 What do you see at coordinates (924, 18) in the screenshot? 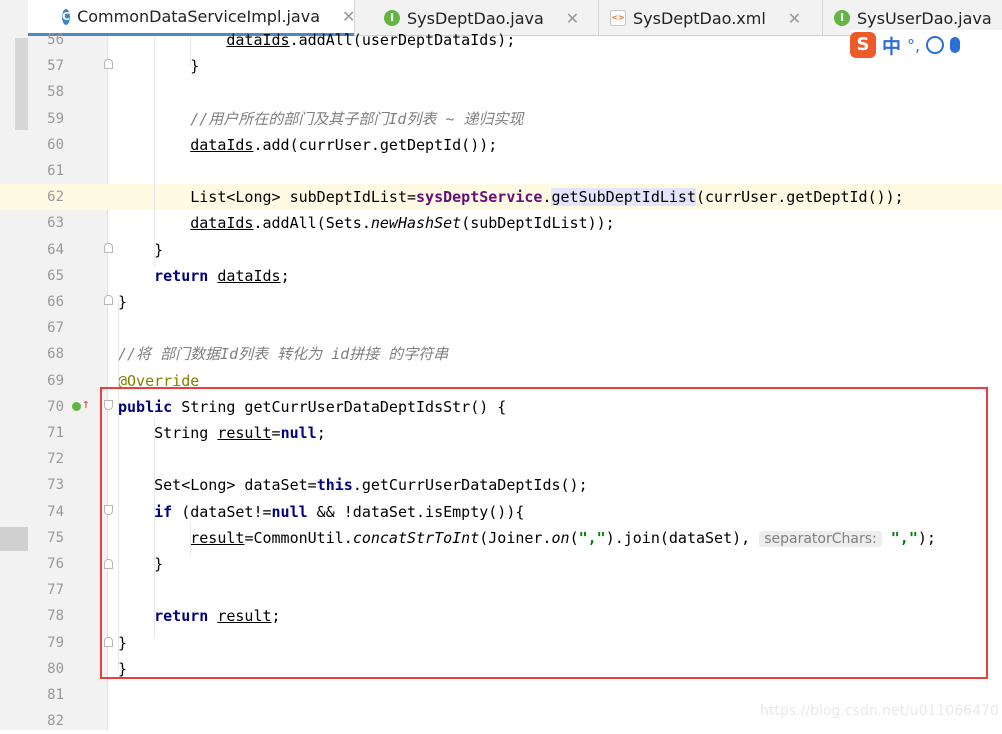
I see `tab-label: SysUserDao.java` at bounding box center [924, 18].